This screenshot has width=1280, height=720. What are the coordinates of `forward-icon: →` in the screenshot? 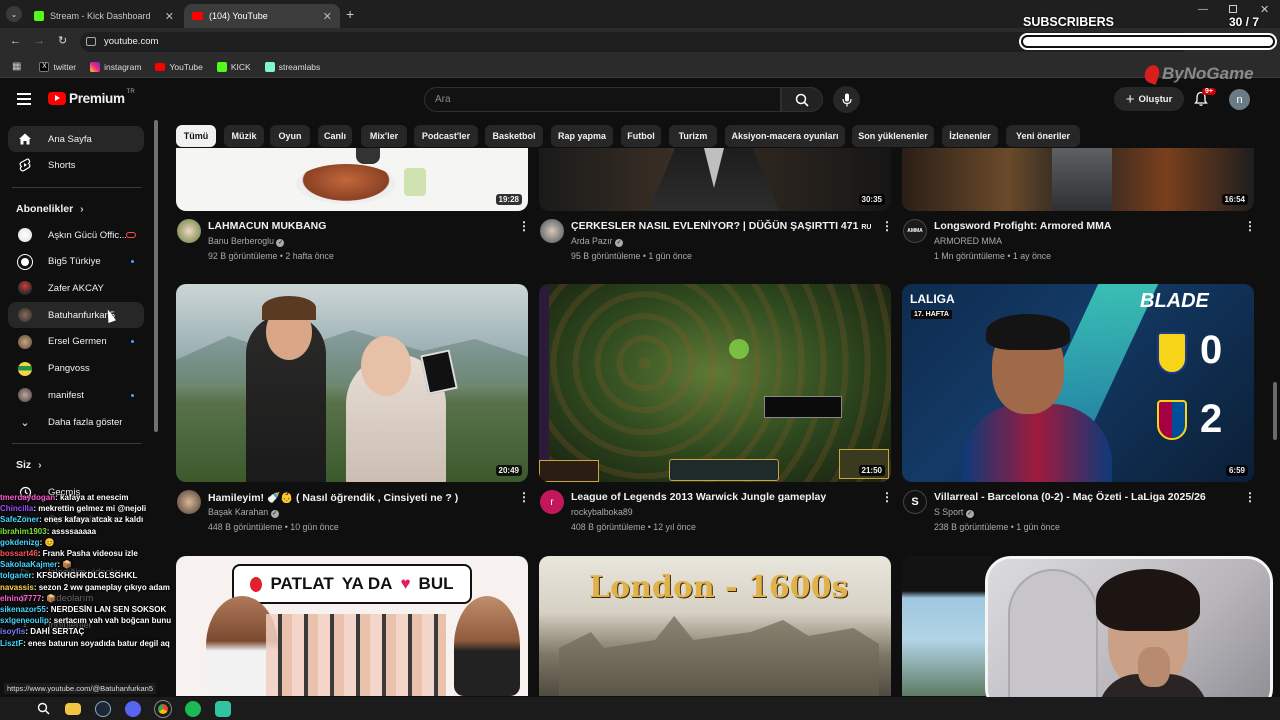 It's located at (39, 41).